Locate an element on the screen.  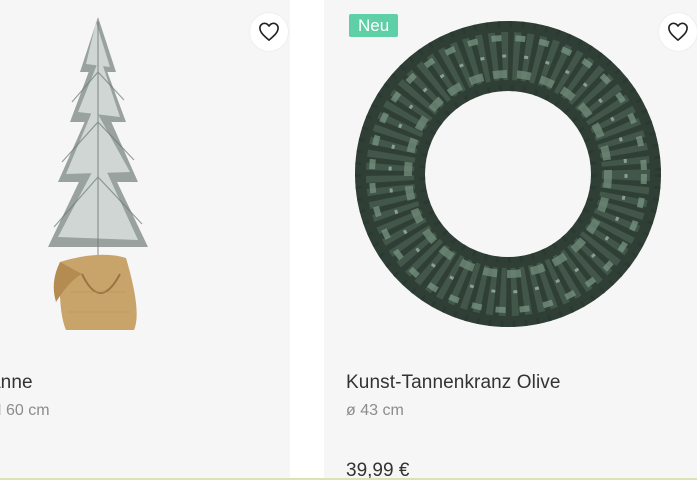
product-size: H 60 cm is located at coordinates (25, 410).